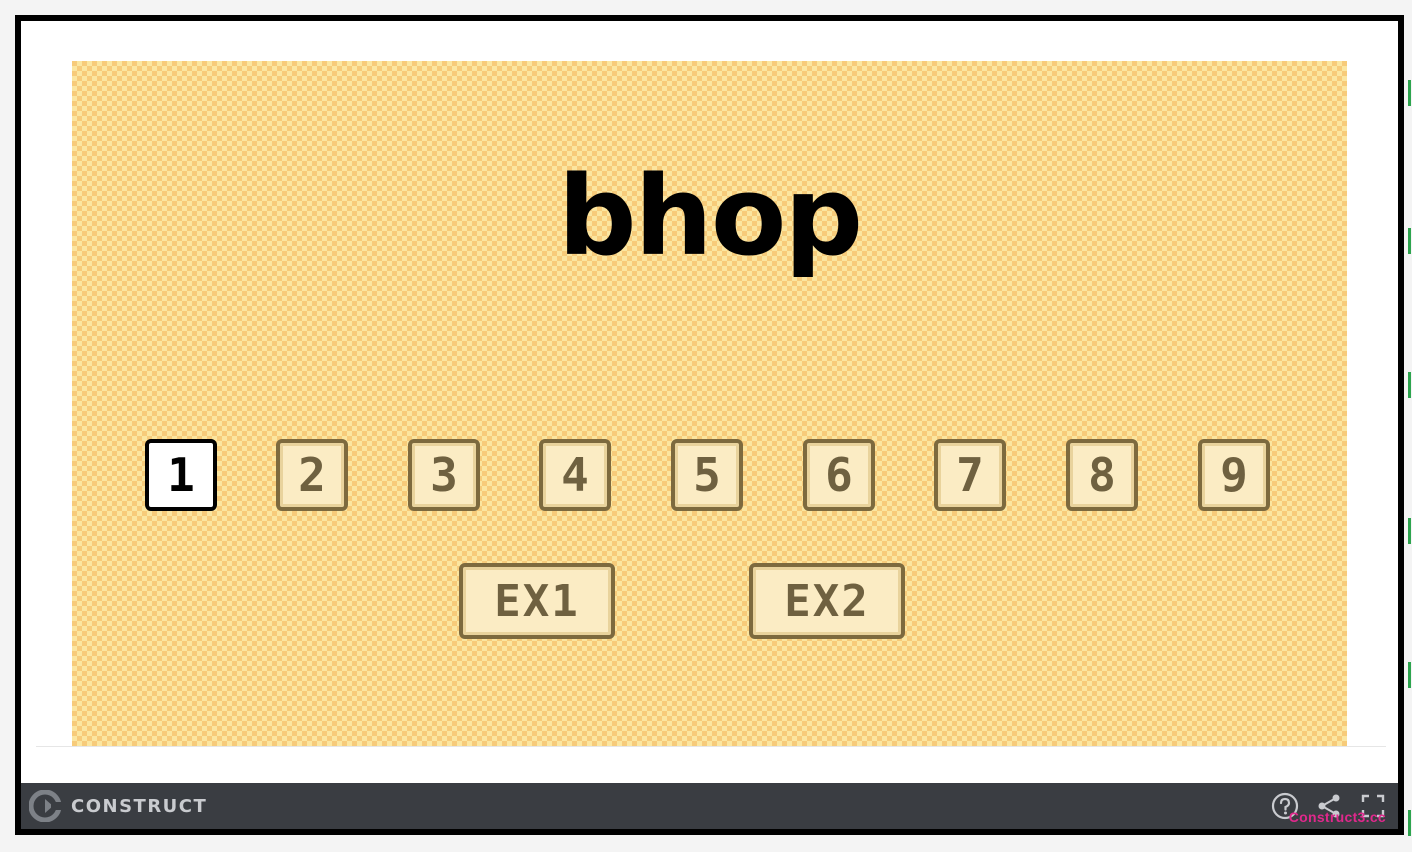 This screenshot has width=1412, height=852. Describe the element at coordinates (1102, 475) in the screenshot. I see `level-button-8: 8` at that location.